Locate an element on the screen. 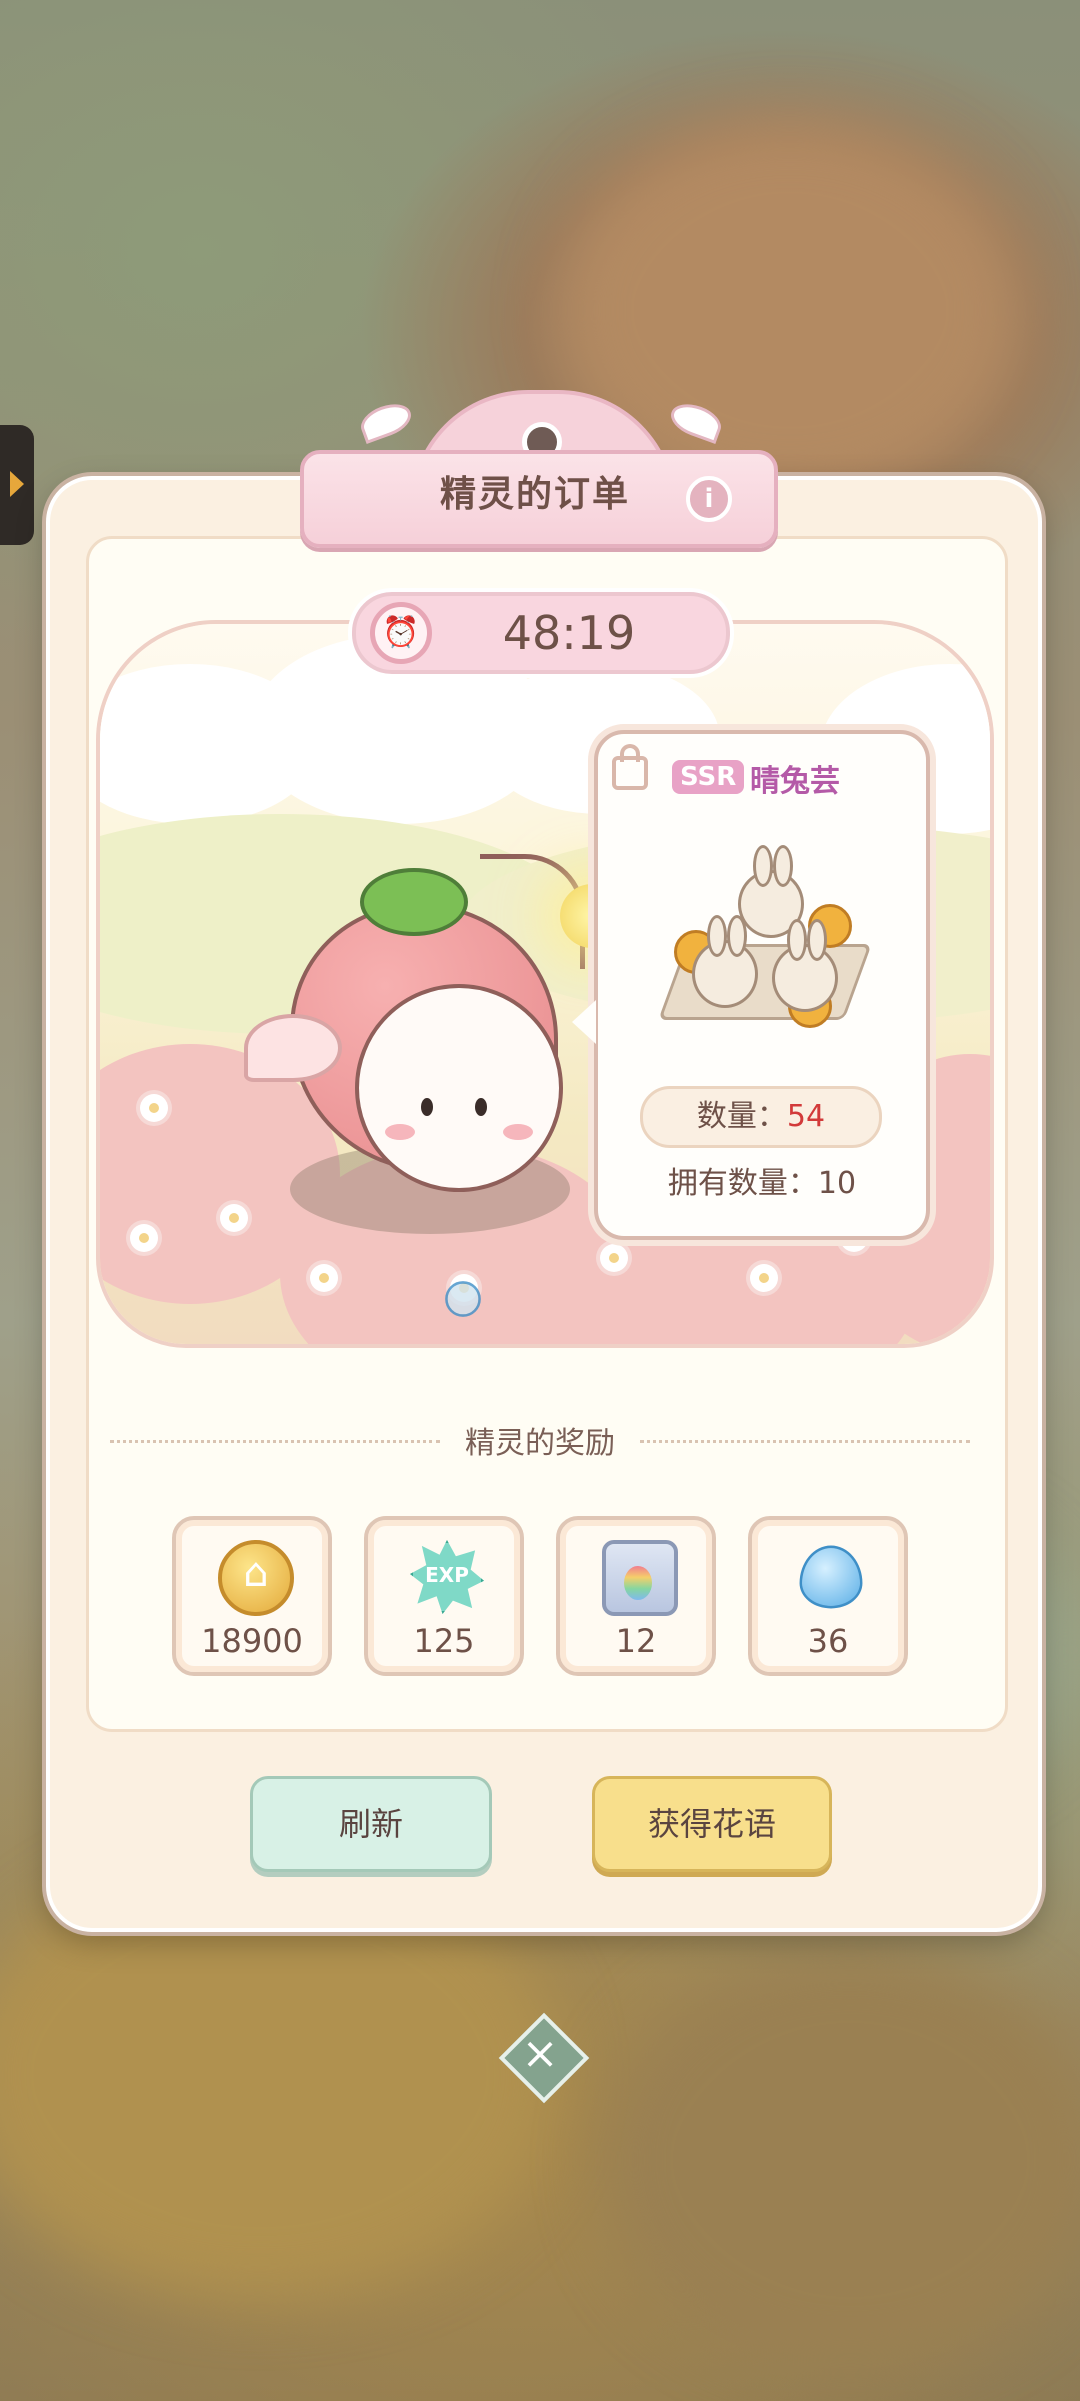  side-drawer-tab is located at coordinates (17, 485).